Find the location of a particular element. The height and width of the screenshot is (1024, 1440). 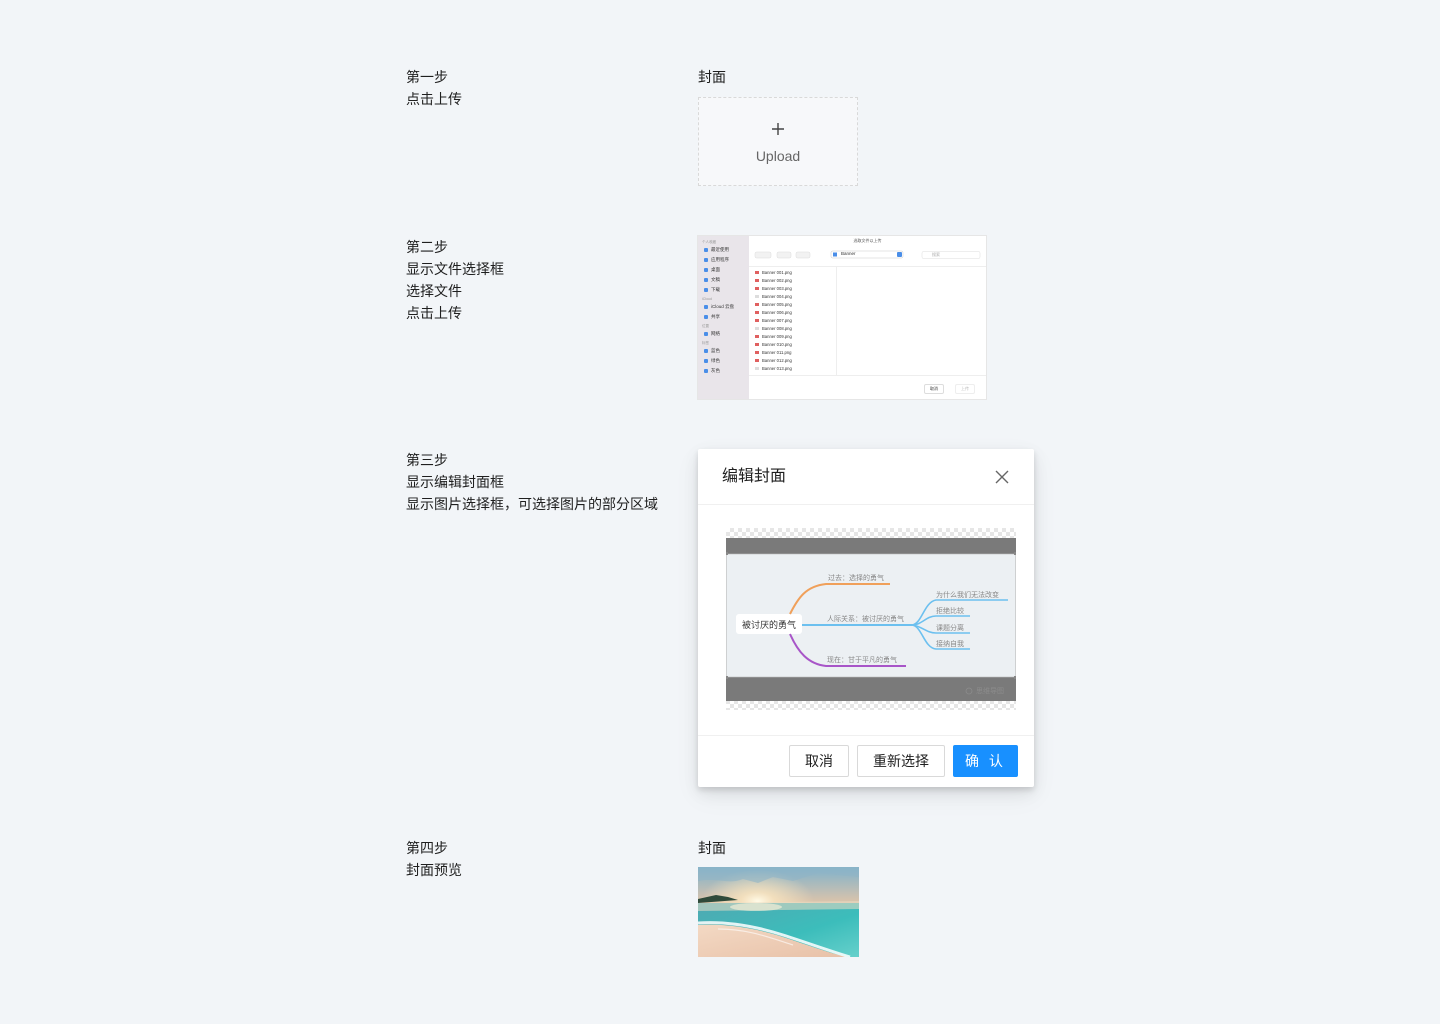

mindmap-sub-3: 课题分离 is located at coordinates (950, 628).